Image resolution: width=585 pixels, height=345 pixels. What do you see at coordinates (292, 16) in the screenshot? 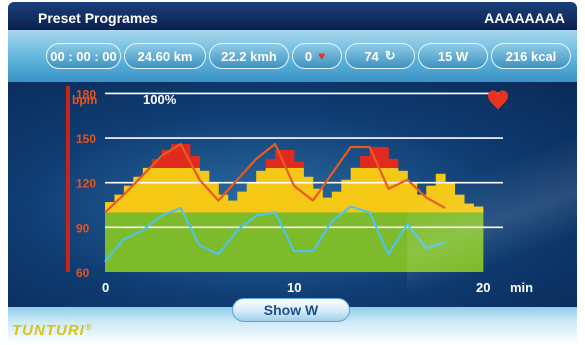
I see `title-bar: Preset Programes AAAAAAAA` at bounding box center [292, 16].